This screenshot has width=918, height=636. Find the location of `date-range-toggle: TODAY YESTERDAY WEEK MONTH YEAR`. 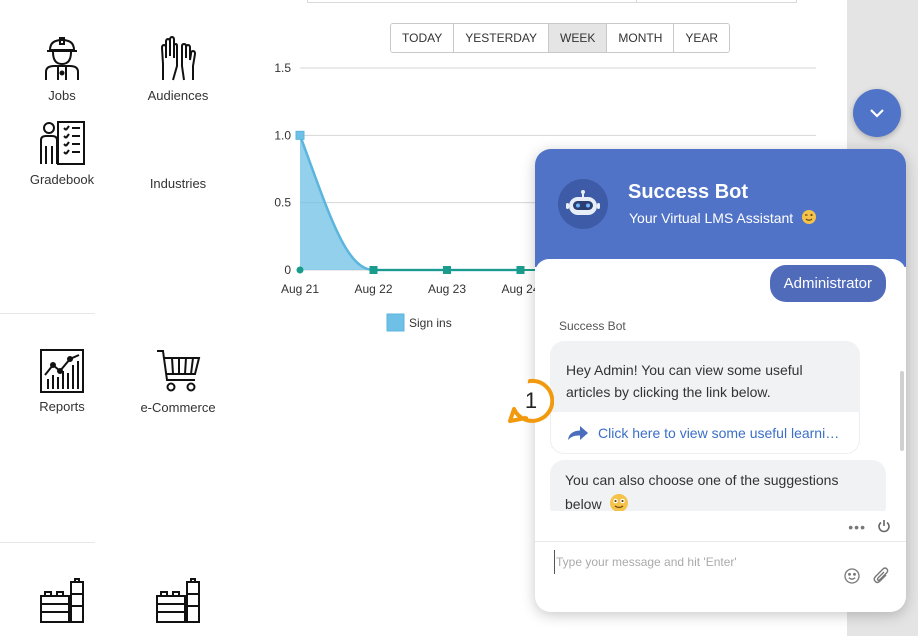

date-range-toggle: TODAY YESTERDAY WEEK MONTH YEAR is located at coordinates (560, 38).